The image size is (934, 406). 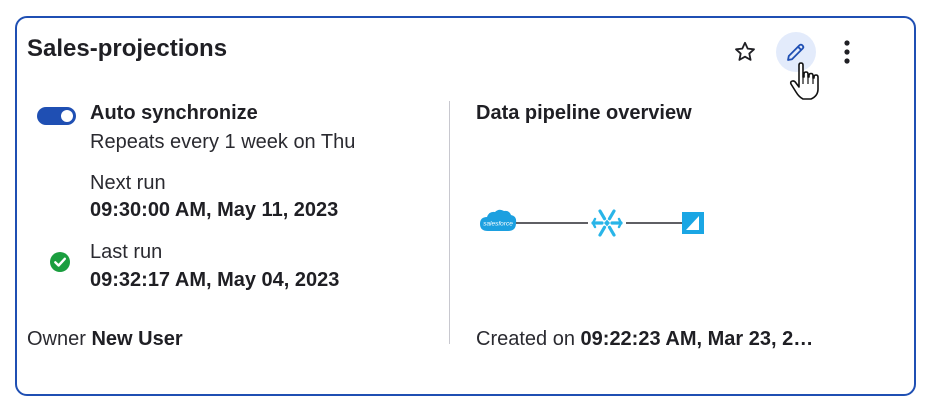 I want to click on auto-sync-toggle, so click(x=56, y=116).